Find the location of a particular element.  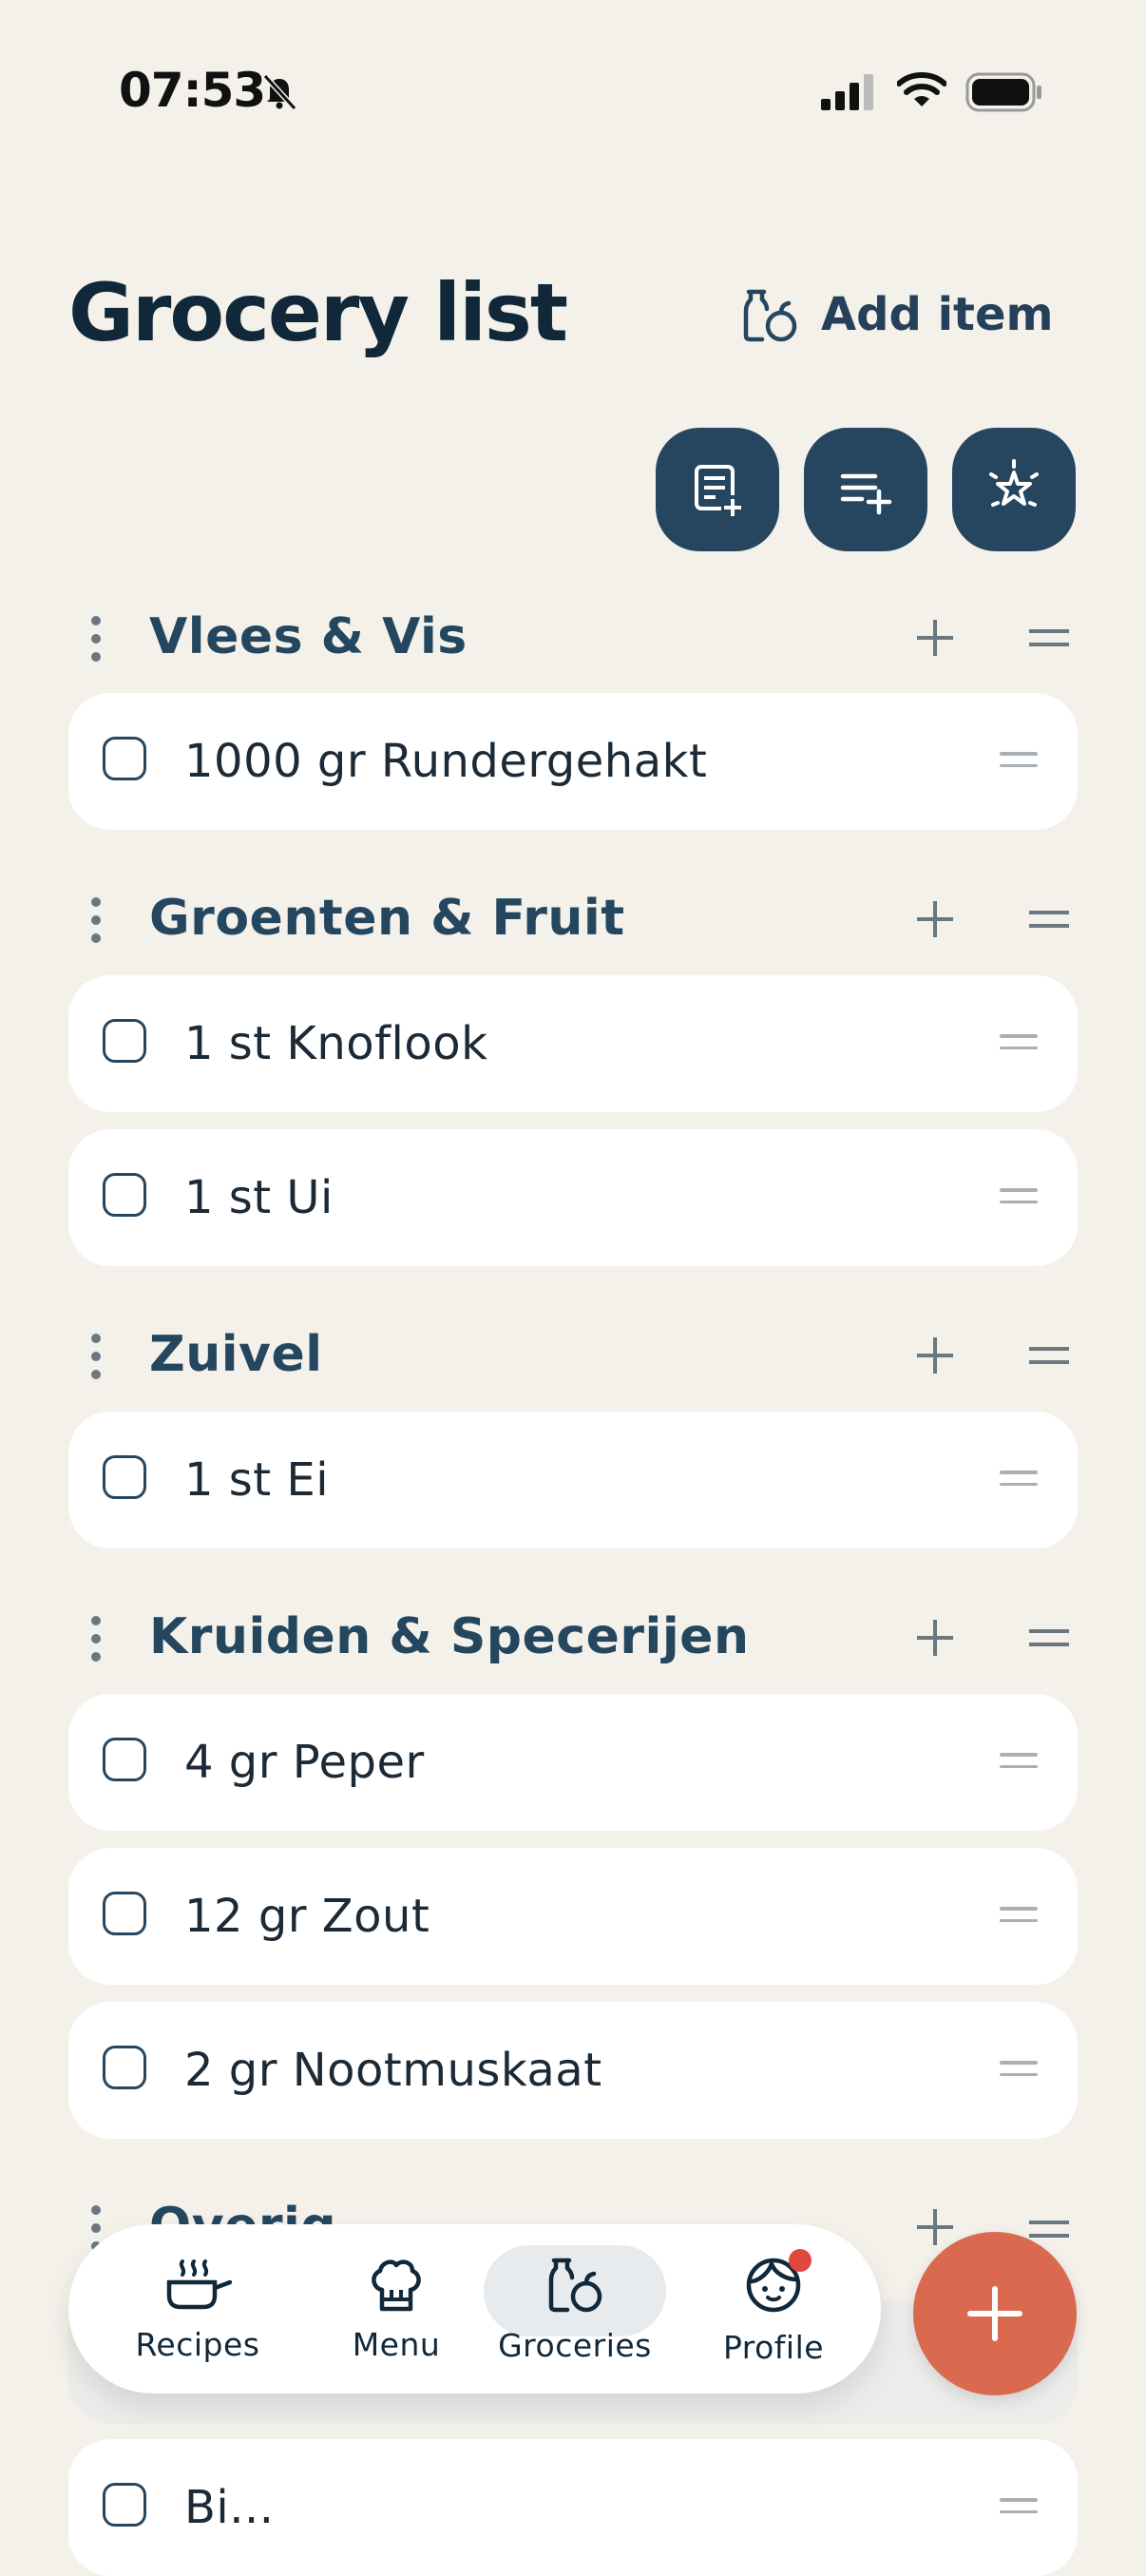

nav-item-recipes: Recipes is located at coordinates (197, 2308).